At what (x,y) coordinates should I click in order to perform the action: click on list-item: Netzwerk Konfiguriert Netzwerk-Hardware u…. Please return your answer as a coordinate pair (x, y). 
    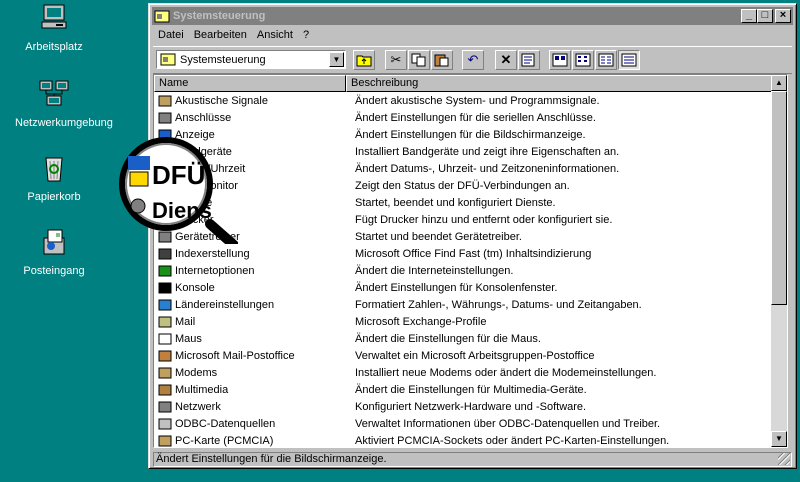
    Looking at the image, I should click on (464, 406).